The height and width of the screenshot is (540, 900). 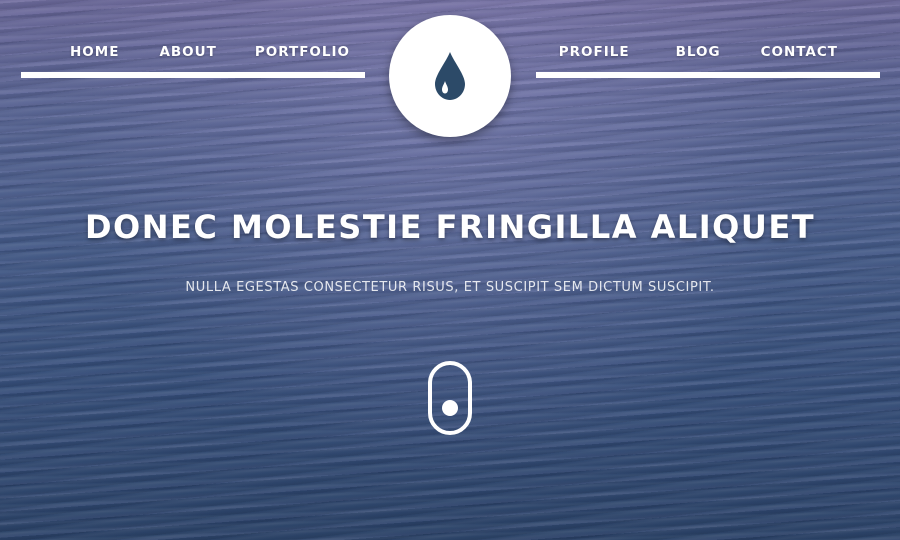 What do you see at coordinates (708, 75) in the screenshot?
I see `nav-divider-right` at bounding box center [708, 75].